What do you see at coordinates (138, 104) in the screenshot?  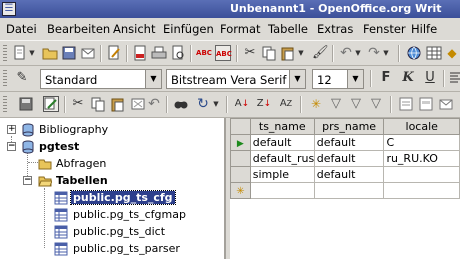 I see `delete-record-icon` at bounding box center [138, 104].